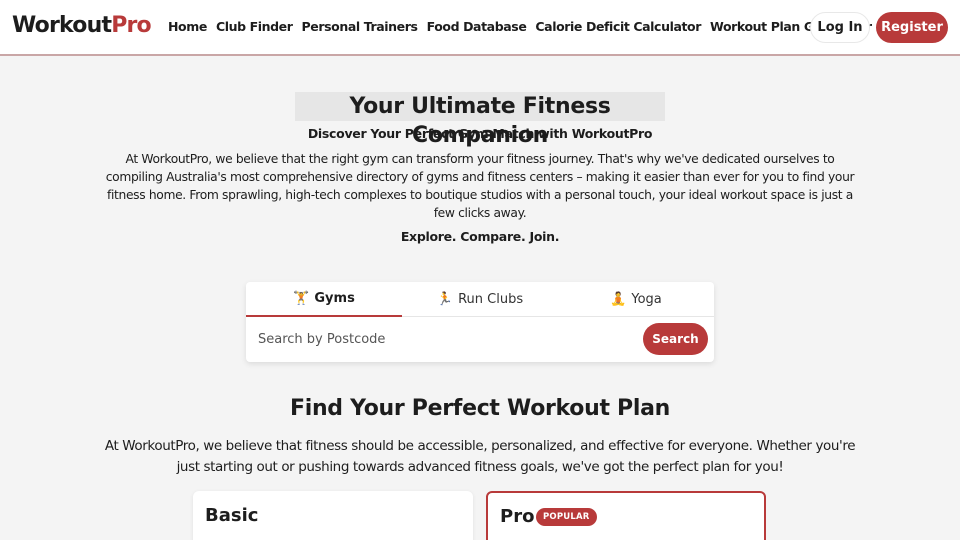 The image size is (960, 540). Describe the element at coordinates (187, 26) in the screenshot. I see `nav-home: Home` at that location.